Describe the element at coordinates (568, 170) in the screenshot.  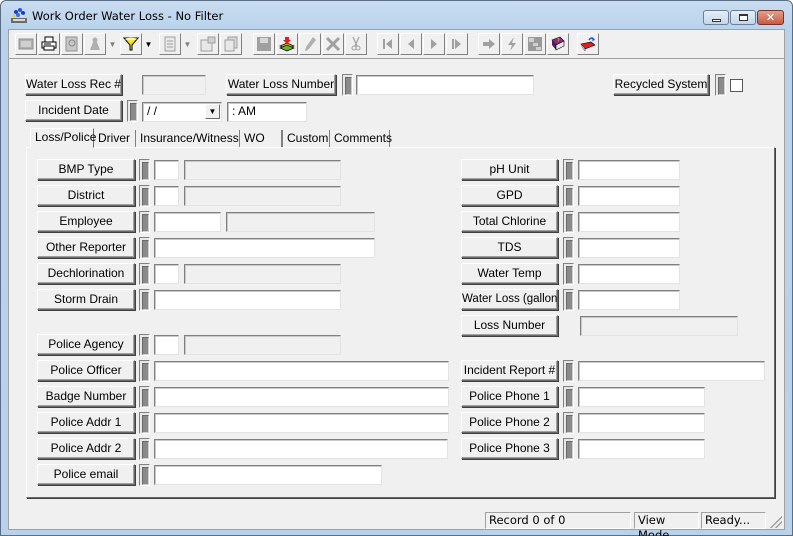
I see `ph-unit-indicator` at that location.